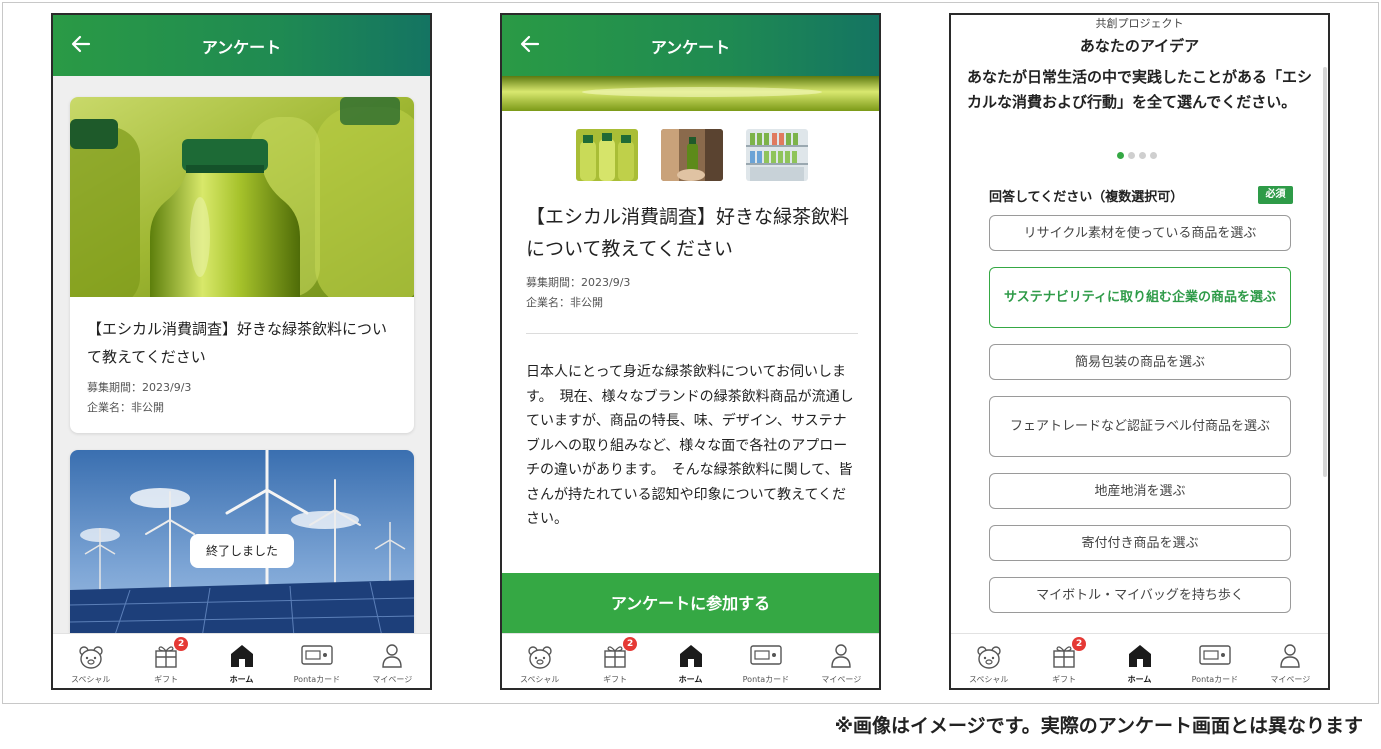 Image resolution: width=1381 pixels, height=749 pixels. I want to click on page-dot-active, so click(1120, 155).